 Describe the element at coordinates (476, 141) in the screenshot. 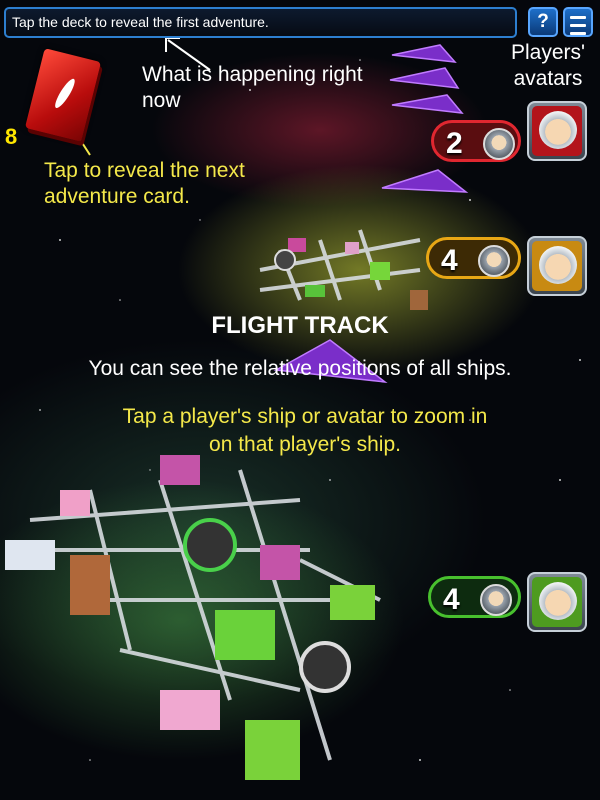

I see `player-1-position-marker: 2` at that location.